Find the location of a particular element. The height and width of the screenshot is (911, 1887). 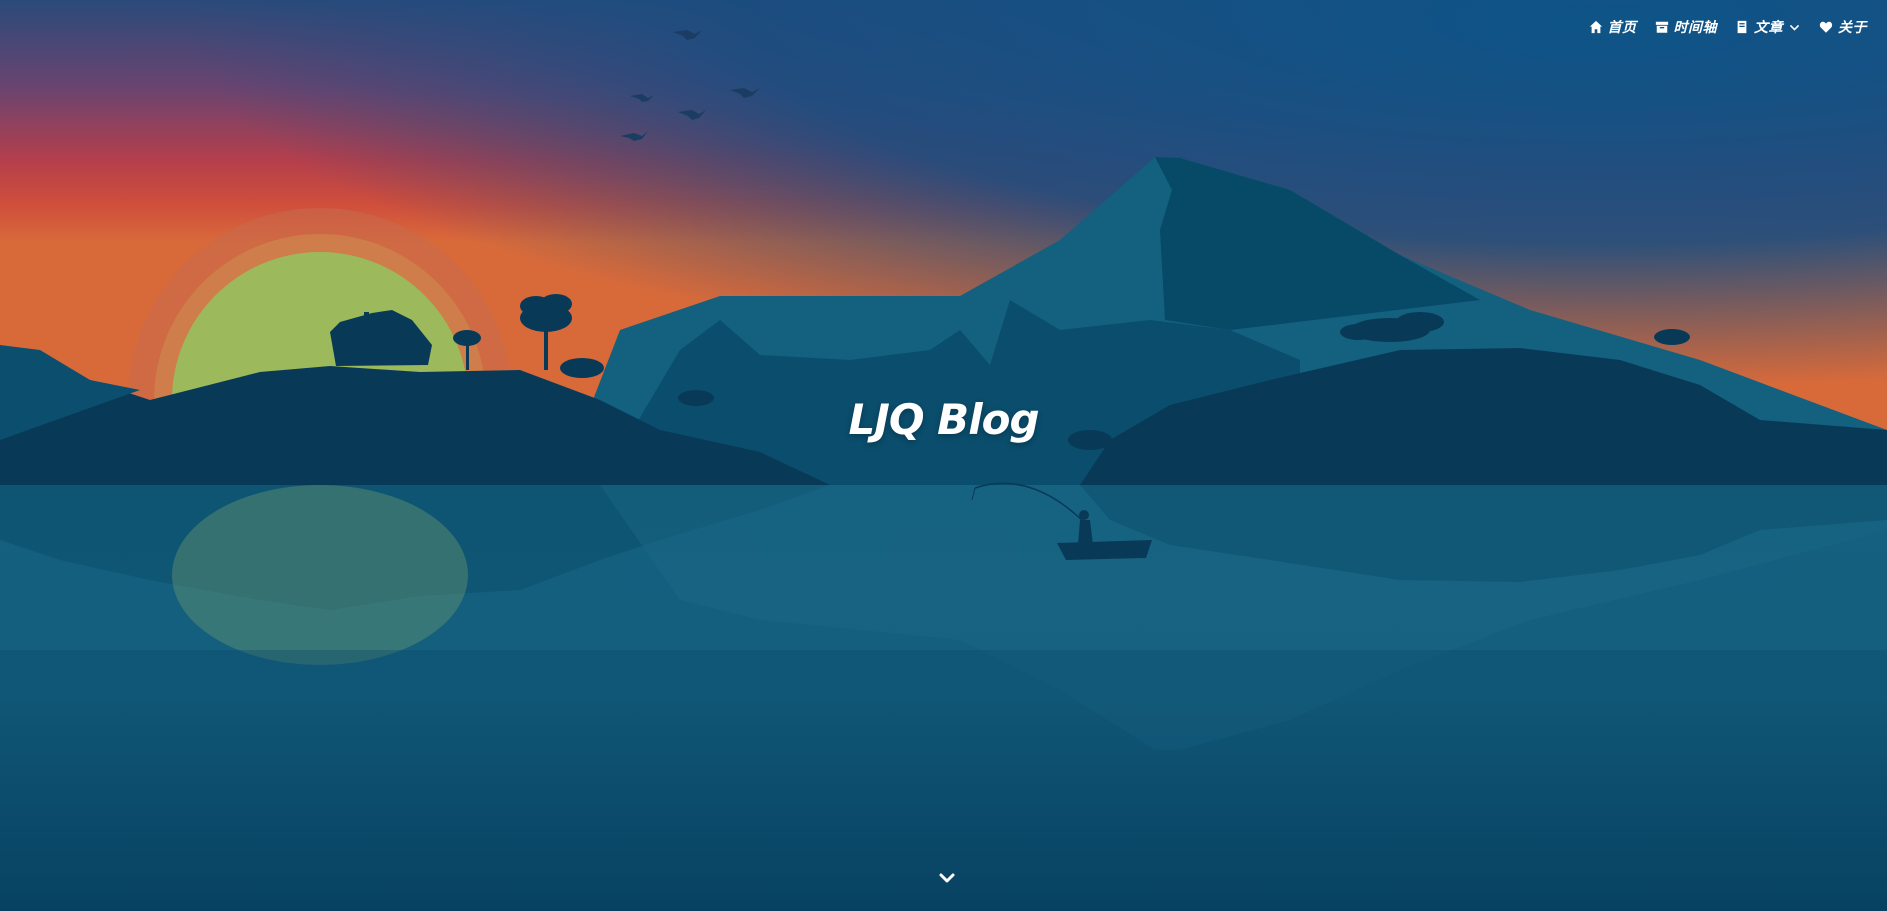

nav-item-articles-label: 文章 is located at coordinates (1768, 28).